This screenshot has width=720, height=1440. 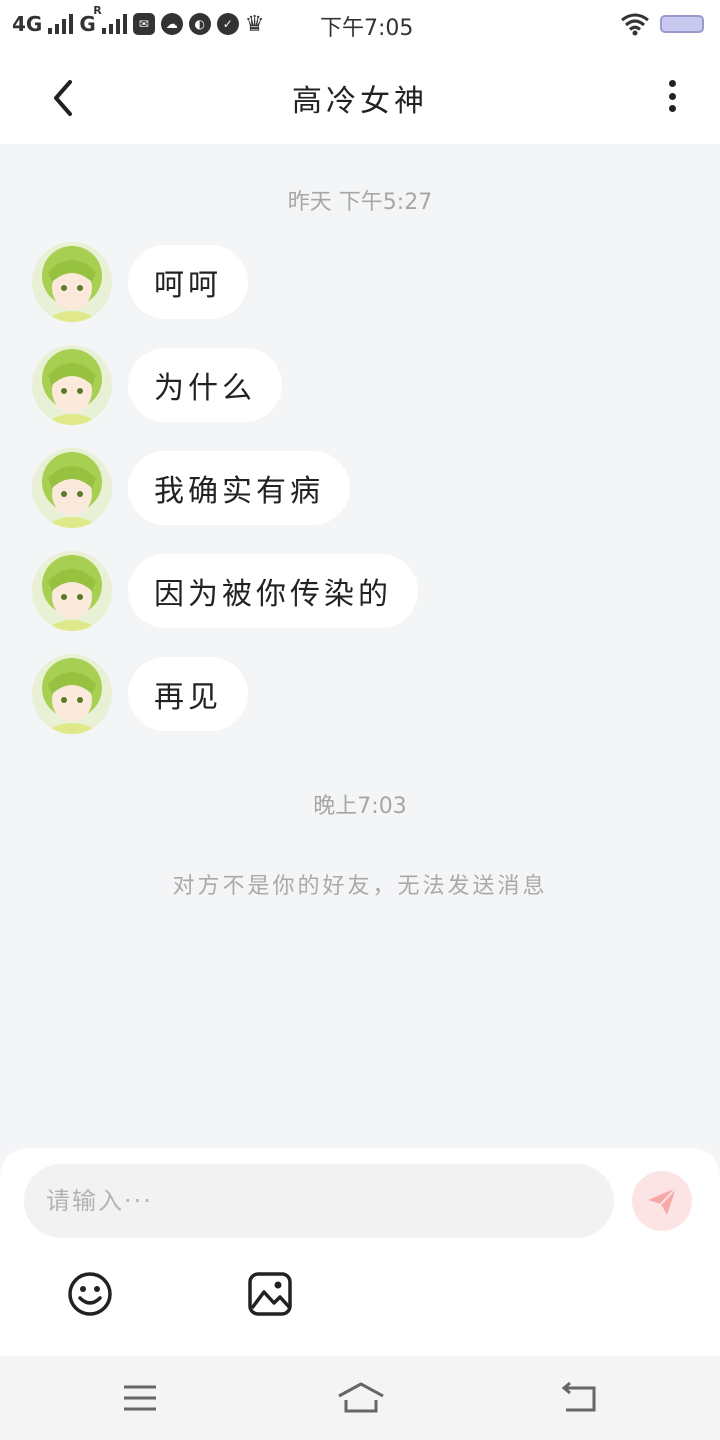 I want to click on system-nav-bar, so click(x=360, y=1398).